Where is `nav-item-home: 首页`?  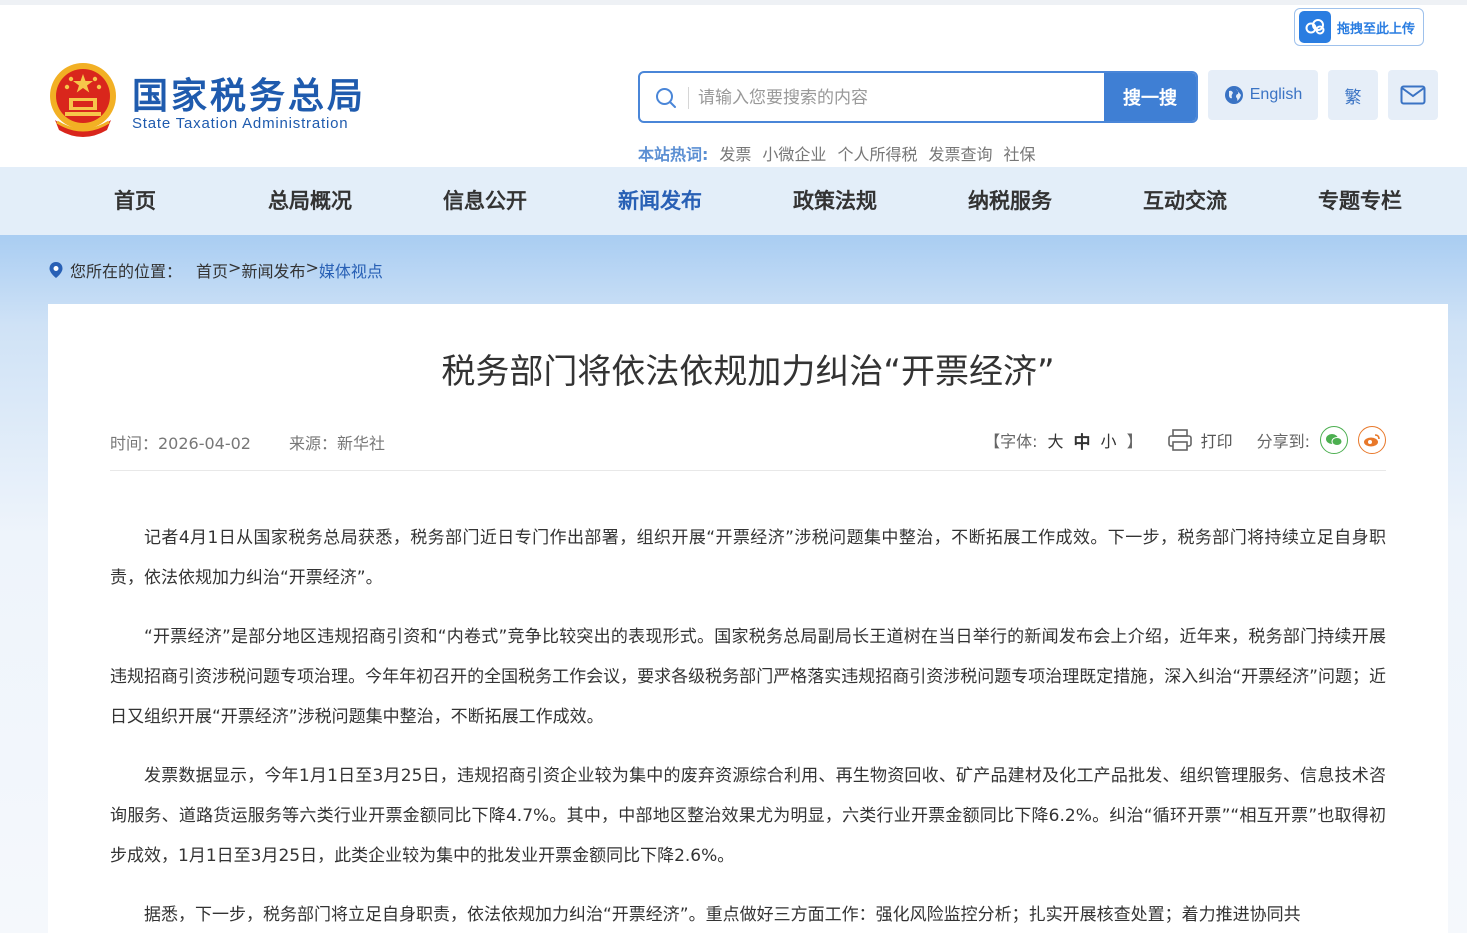
nav-item-home: 首页 is located at coordinates (135, 201).